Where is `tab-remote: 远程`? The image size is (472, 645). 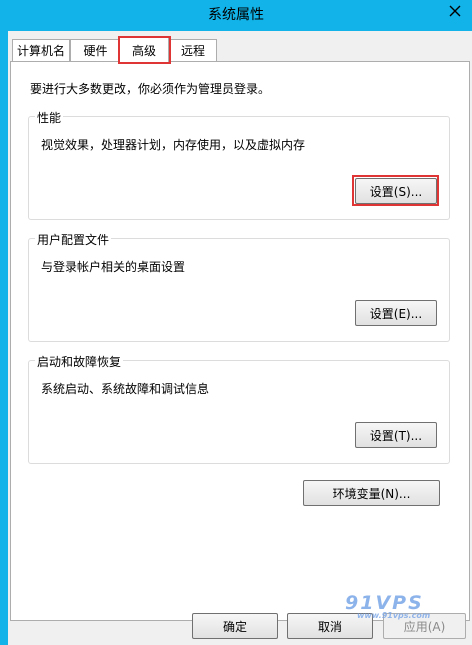 tab-remote: 远程 is located at coordinates (193, 50).